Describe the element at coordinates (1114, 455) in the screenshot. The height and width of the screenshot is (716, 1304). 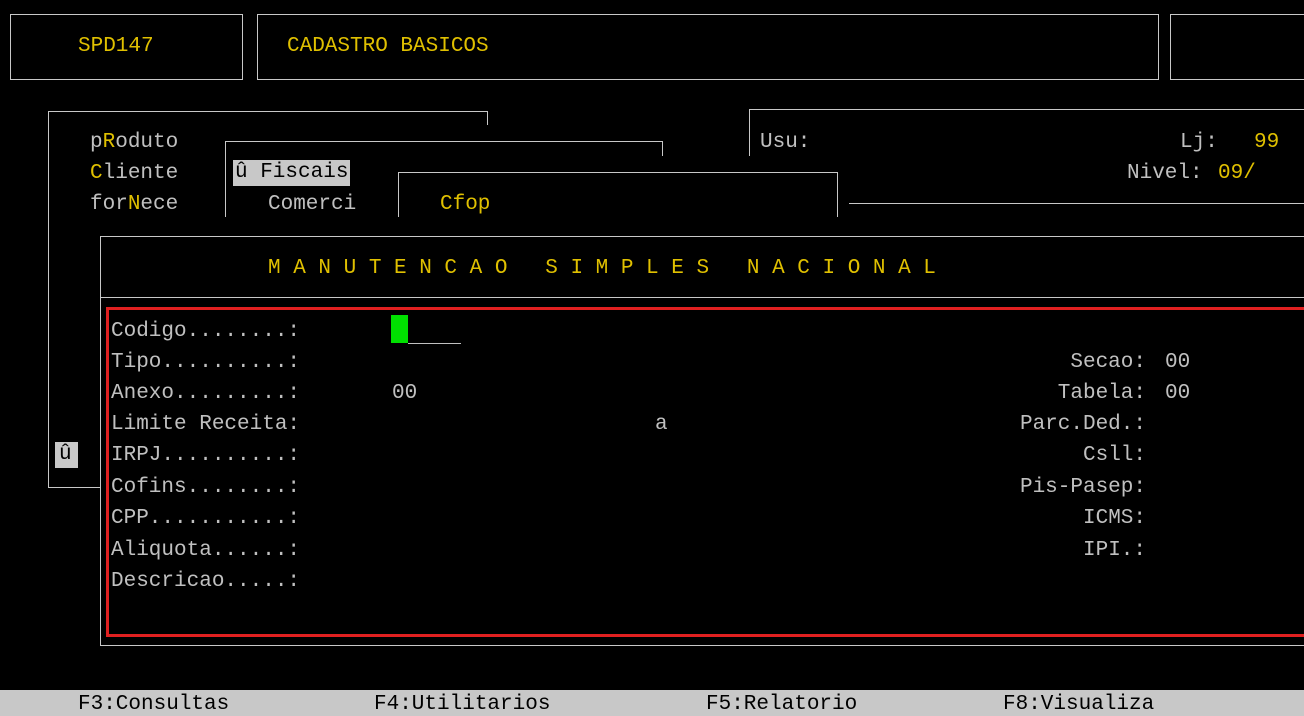
I see `field-label-csll: Csll:` at that location.